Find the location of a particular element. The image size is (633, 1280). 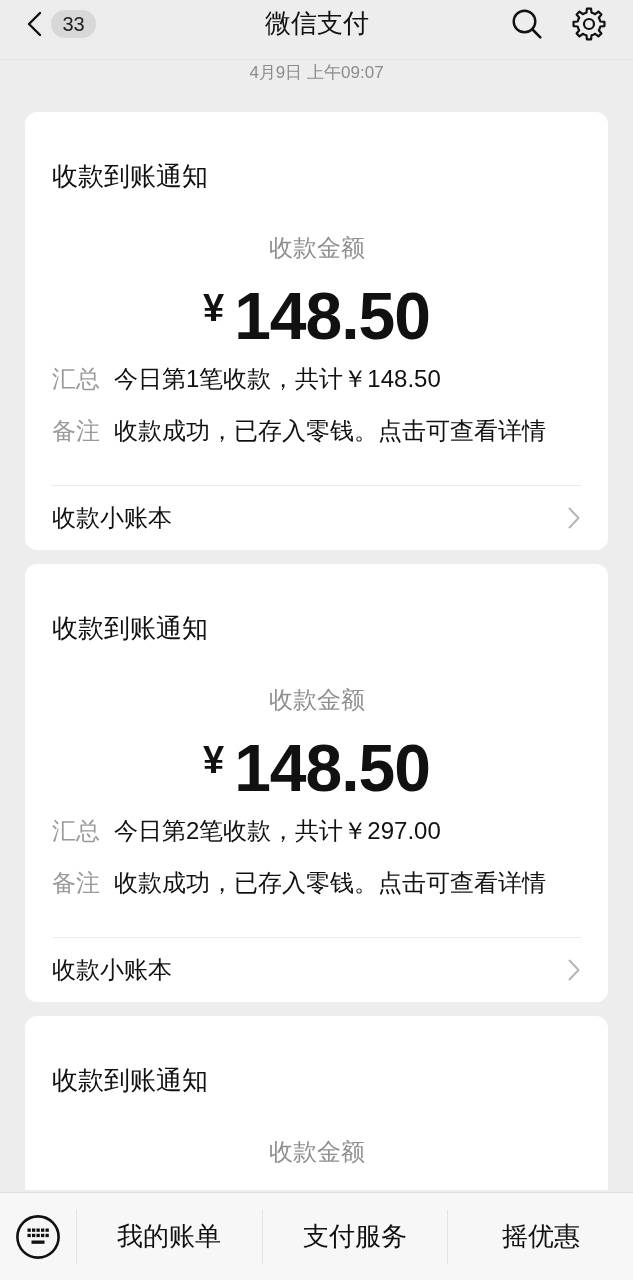

window-title: 微信支付 is located at coordinates (316, 23).